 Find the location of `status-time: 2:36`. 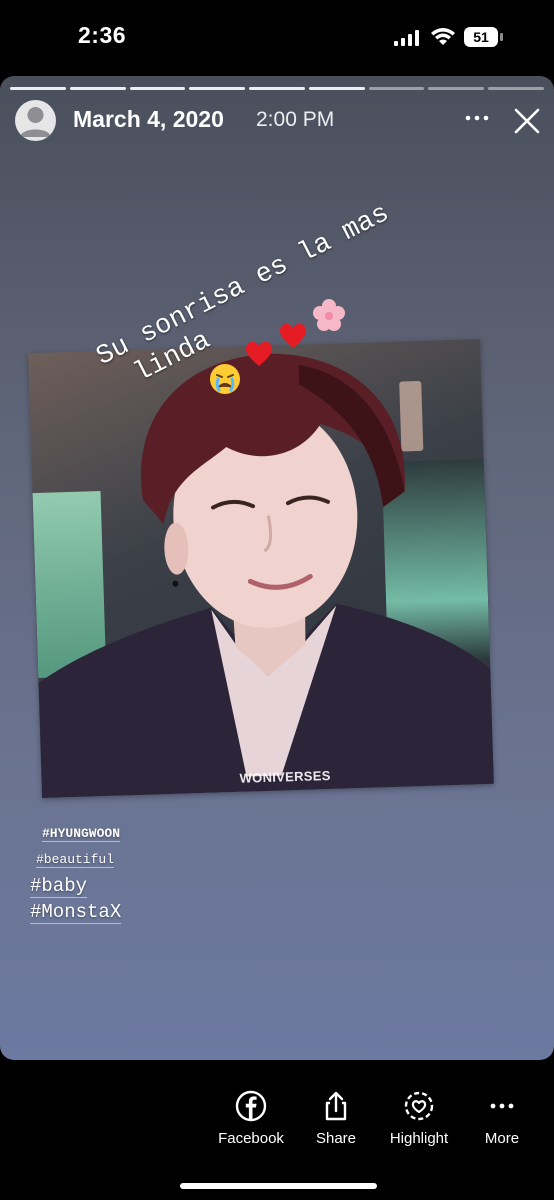

status-time: 2:36 is located at coordinates (102, 35).